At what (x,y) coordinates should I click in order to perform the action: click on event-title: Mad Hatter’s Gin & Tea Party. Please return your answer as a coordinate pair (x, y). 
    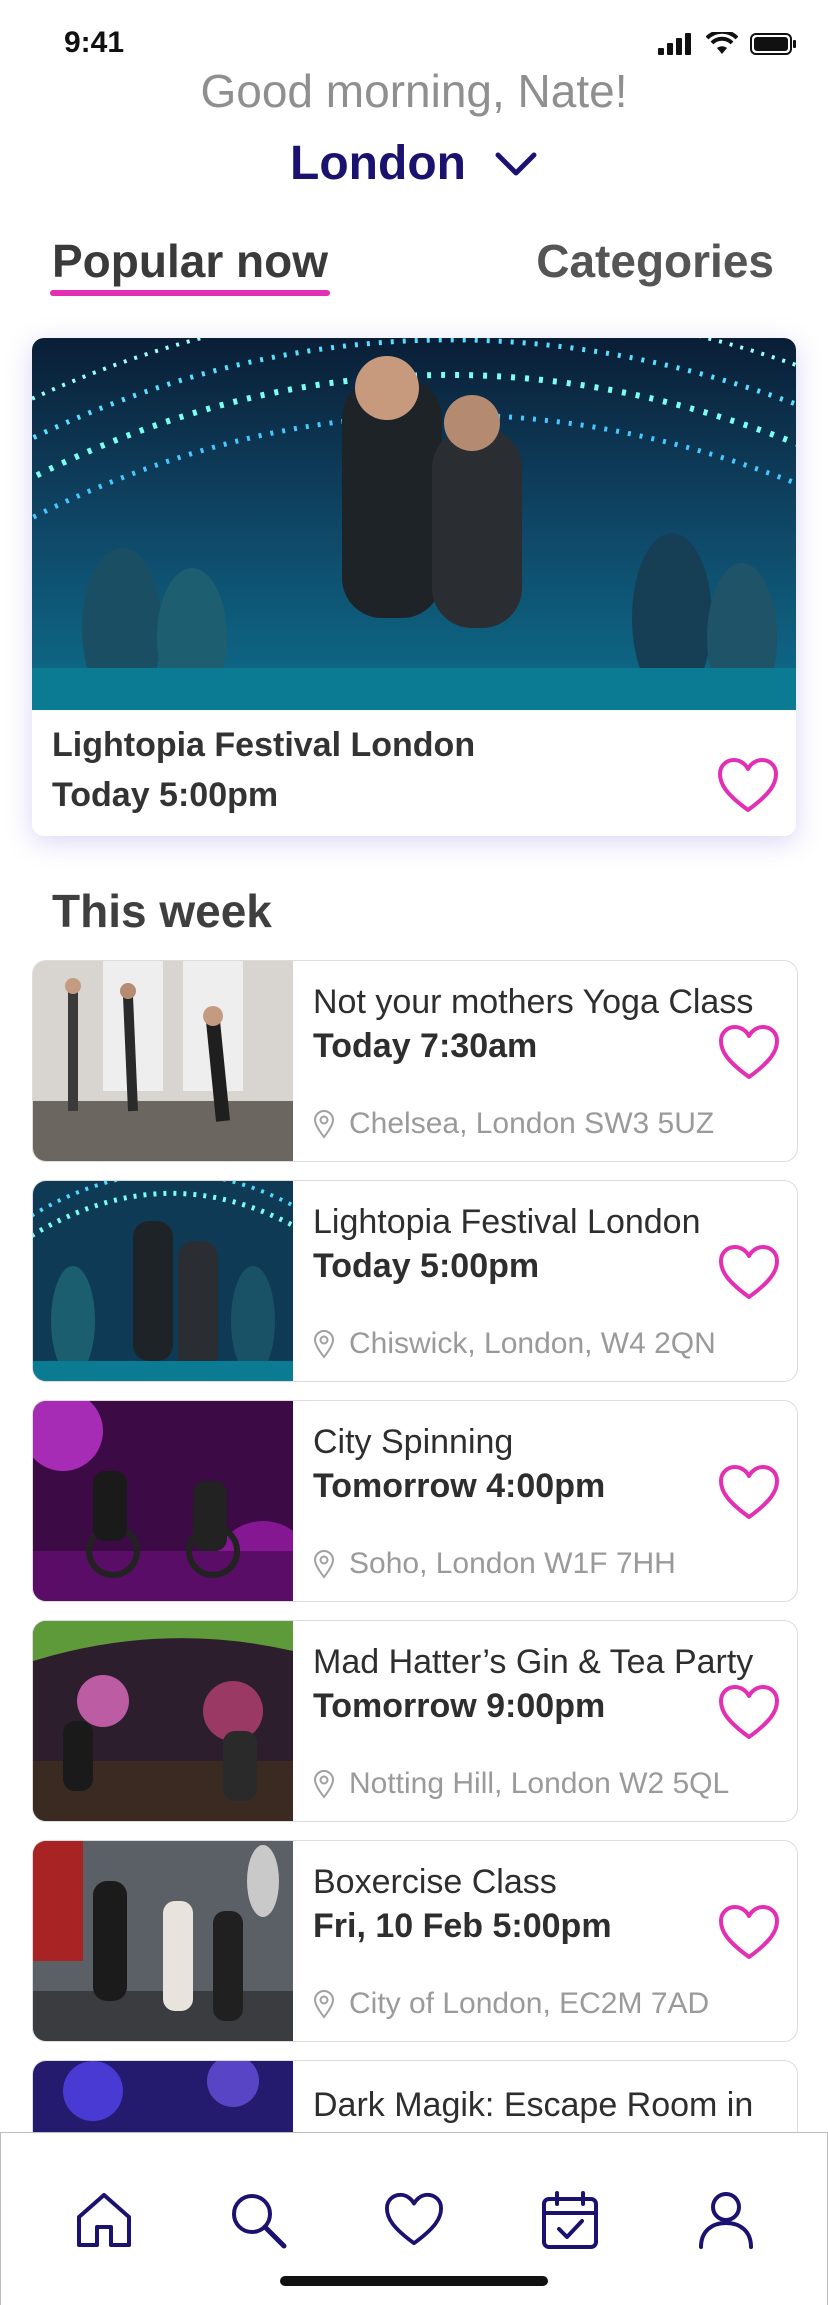
    Looking at the image, I should click on (533, 1662).